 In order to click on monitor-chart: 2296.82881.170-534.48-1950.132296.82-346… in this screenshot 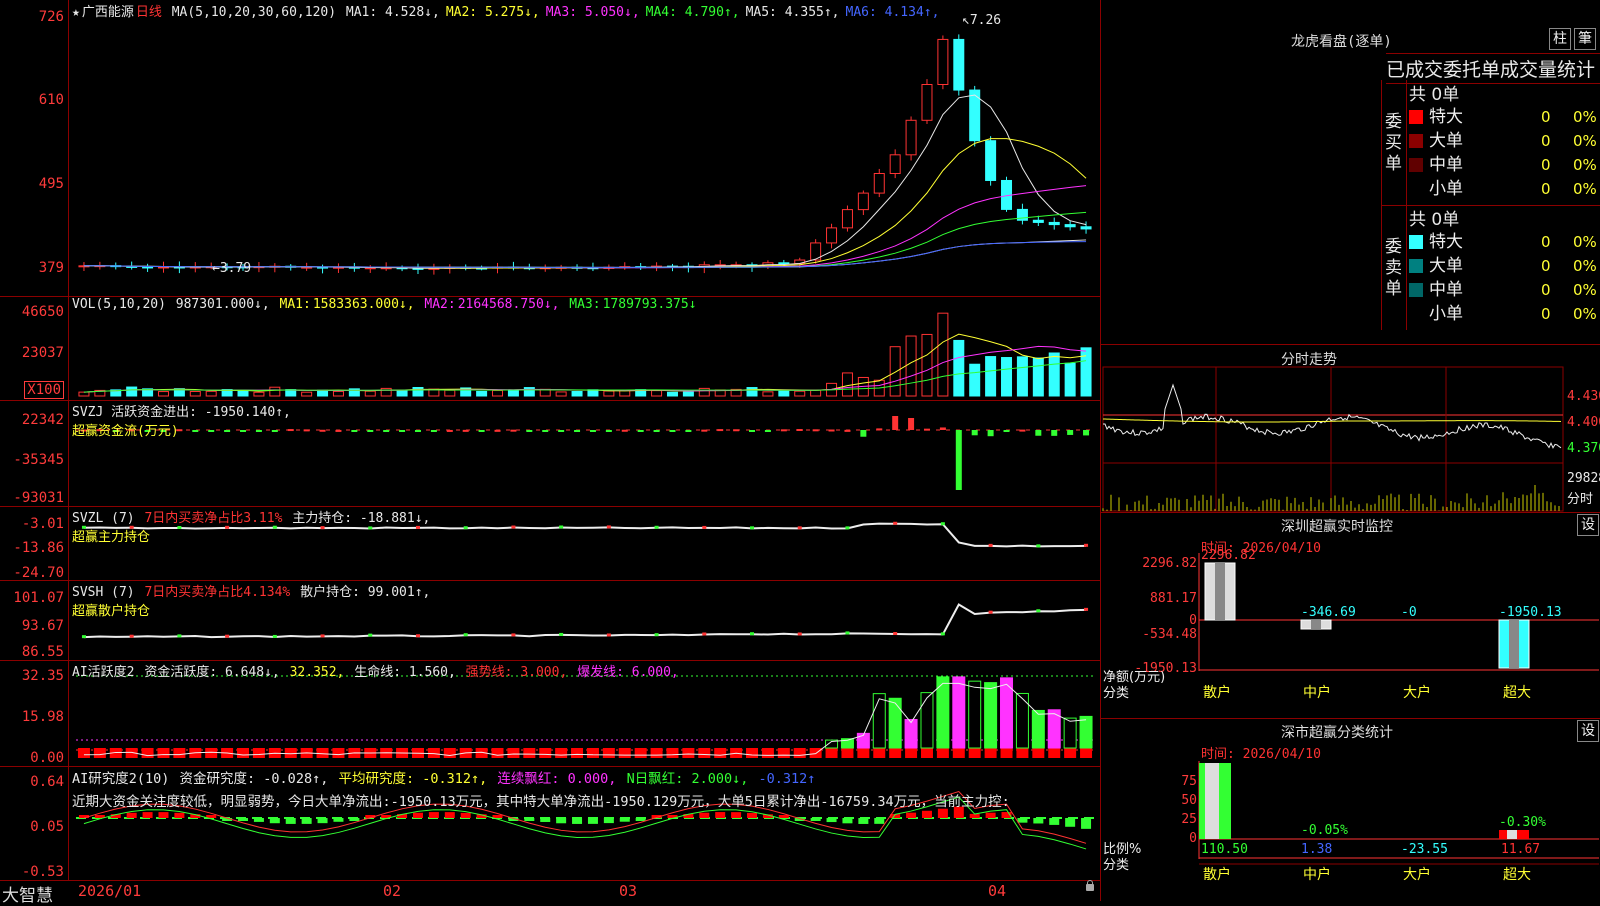, I will do `click(1350, 616)`.